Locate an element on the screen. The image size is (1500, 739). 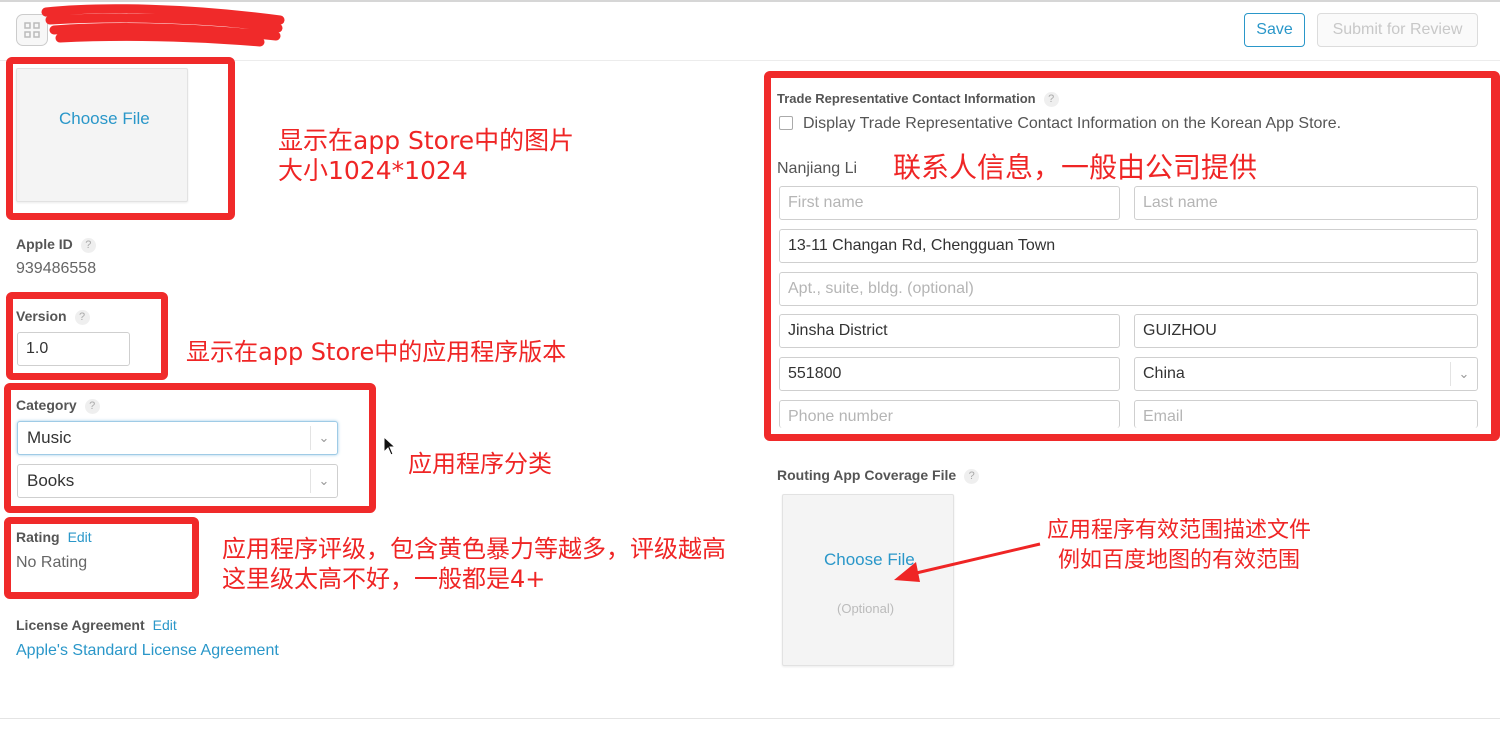
mouse-cursor-icon is located at coordinates (390, 446).